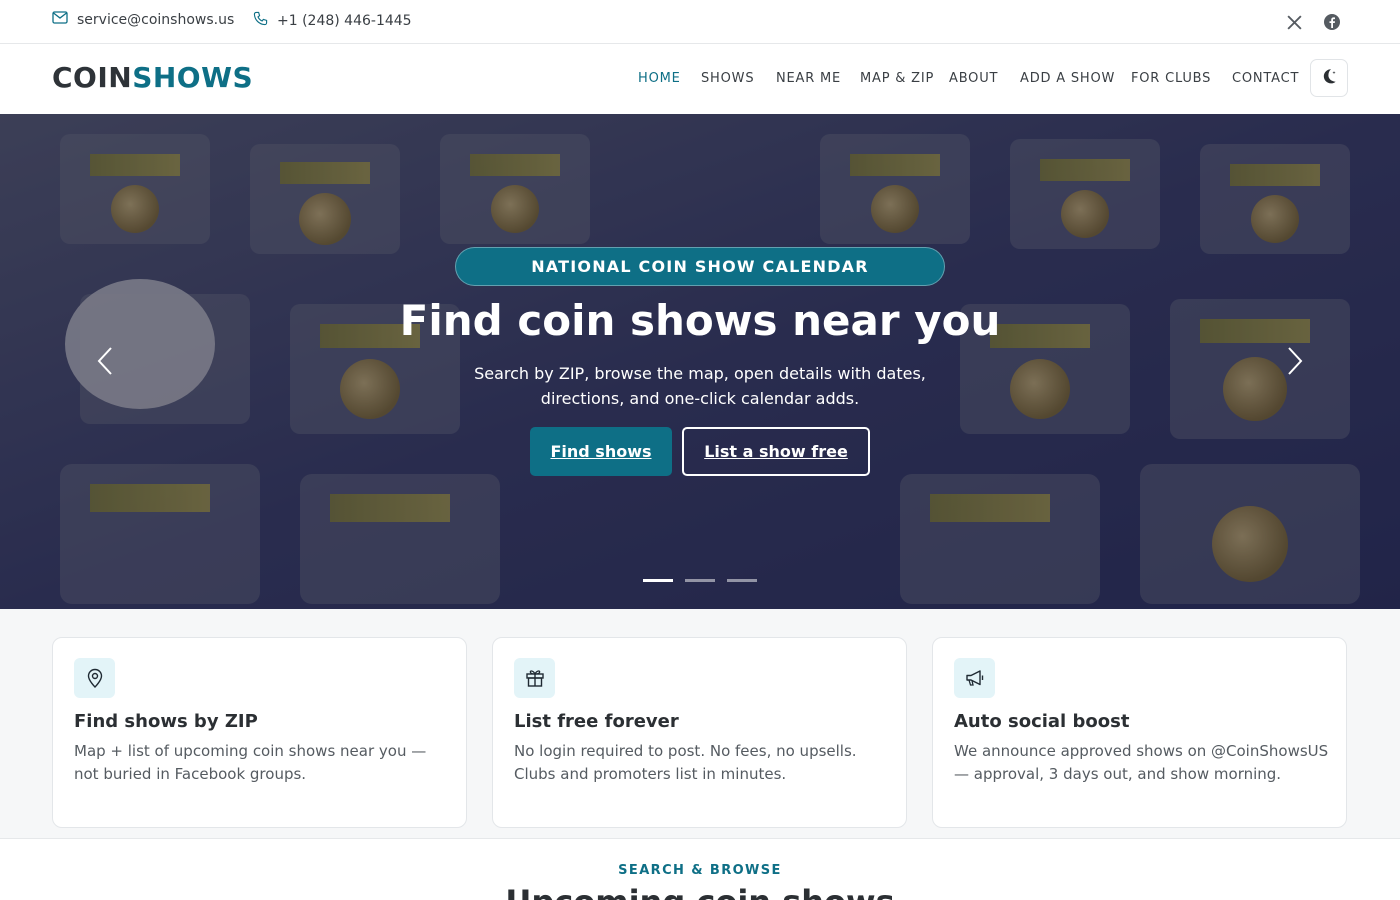 This screenshot has height=900, width=1400. What do you see at coordinates (1042, 721) in the screenshot?
I see `feature-title: Auto social boost` at bounding box center [1042, 721].